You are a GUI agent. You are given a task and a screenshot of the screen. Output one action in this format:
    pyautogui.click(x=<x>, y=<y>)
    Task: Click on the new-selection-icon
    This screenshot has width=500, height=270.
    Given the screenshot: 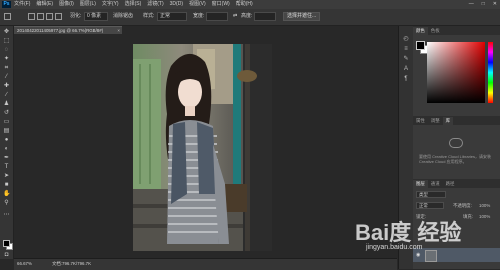 What is the action you would take?
    pyautogui.click(x=31, y=16)
    